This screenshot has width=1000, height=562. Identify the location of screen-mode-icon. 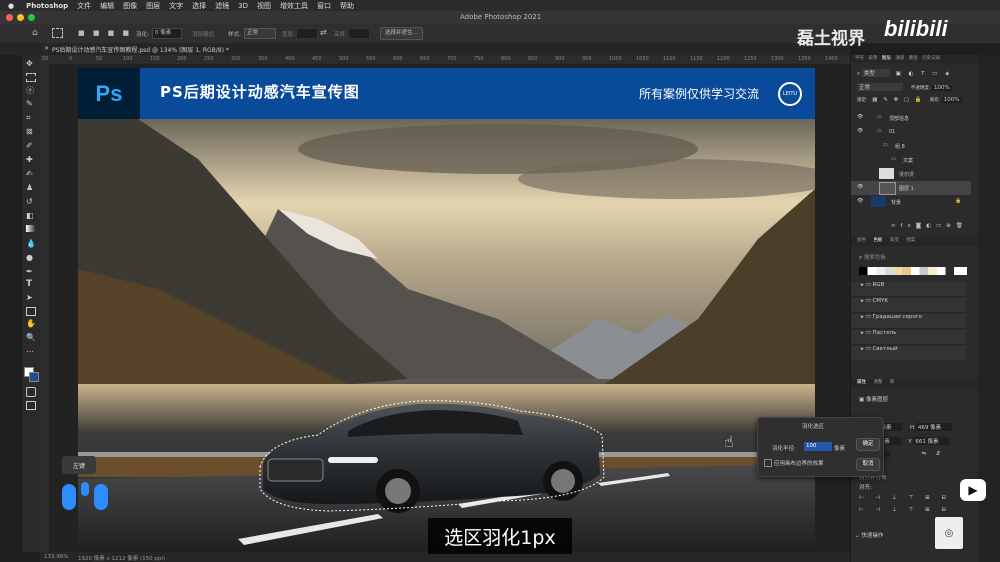
(31, 405).